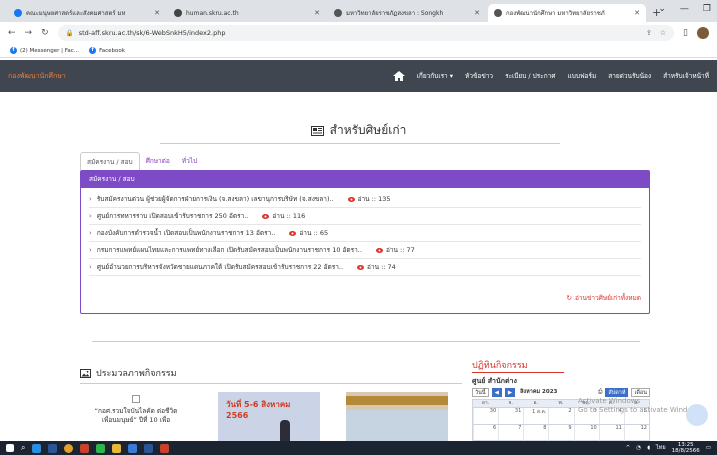 The width and height of the screenshot is (717, 455). What do you see at coordinates (480, 392) in the screenshot?
I see `calendar-today-button: วันนี้` at bounding box center [480, 392].